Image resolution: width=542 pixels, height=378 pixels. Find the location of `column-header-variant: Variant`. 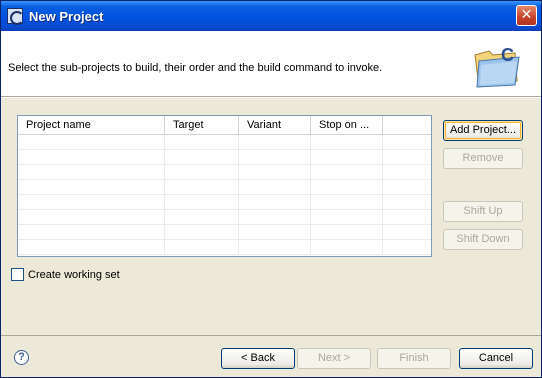

column-header-variant: Variant is located at coordinates (275, 125).